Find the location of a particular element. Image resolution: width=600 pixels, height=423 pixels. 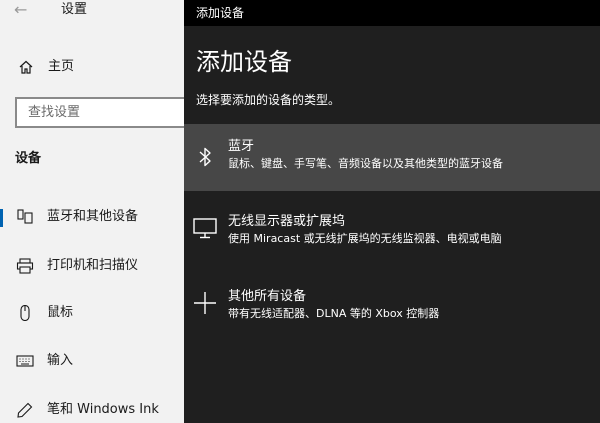

monitor-icon is located at coordinates (205, 228).